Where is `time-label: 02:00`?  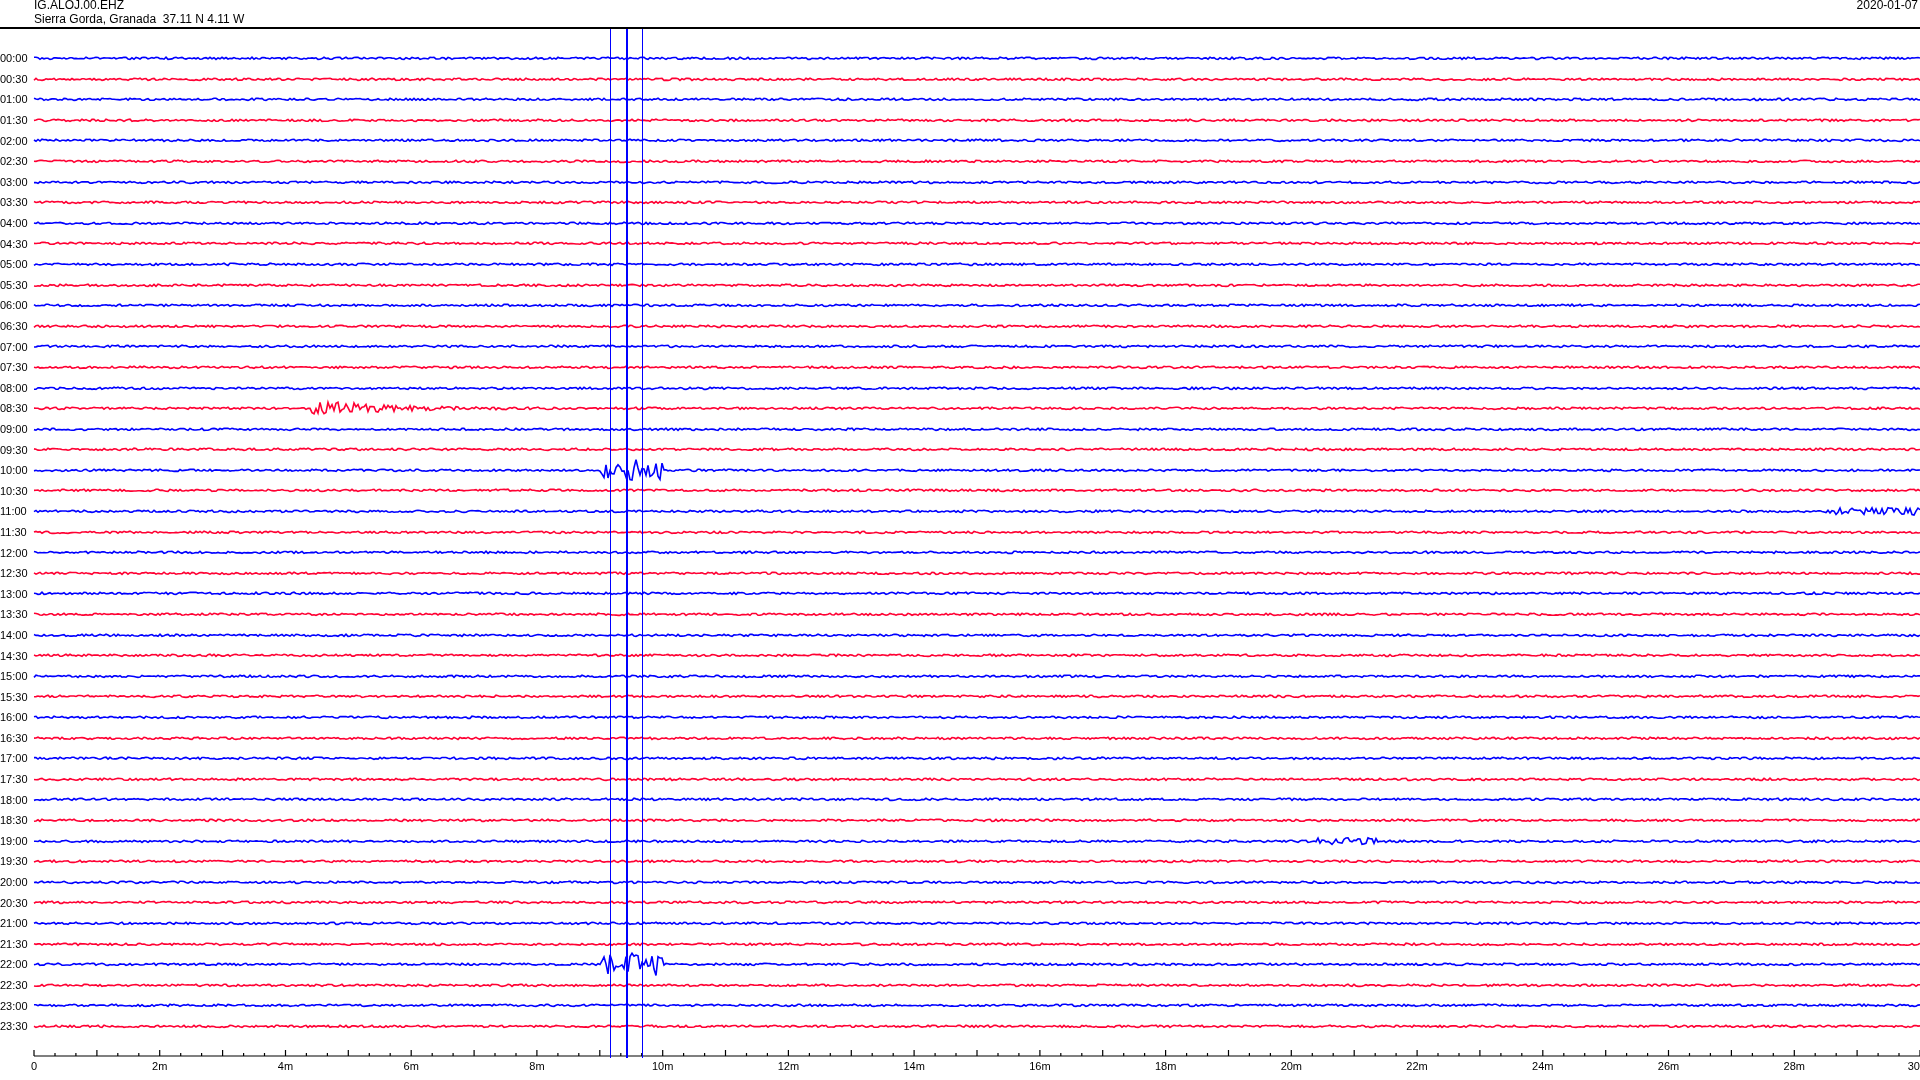
time-label: 02:00 is located at coordinates (14, 140).